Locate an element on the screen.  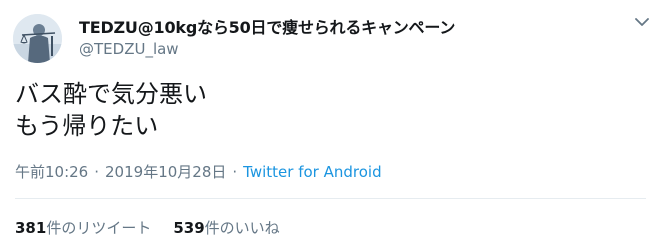
avatar is located at coordinates (37, 38).